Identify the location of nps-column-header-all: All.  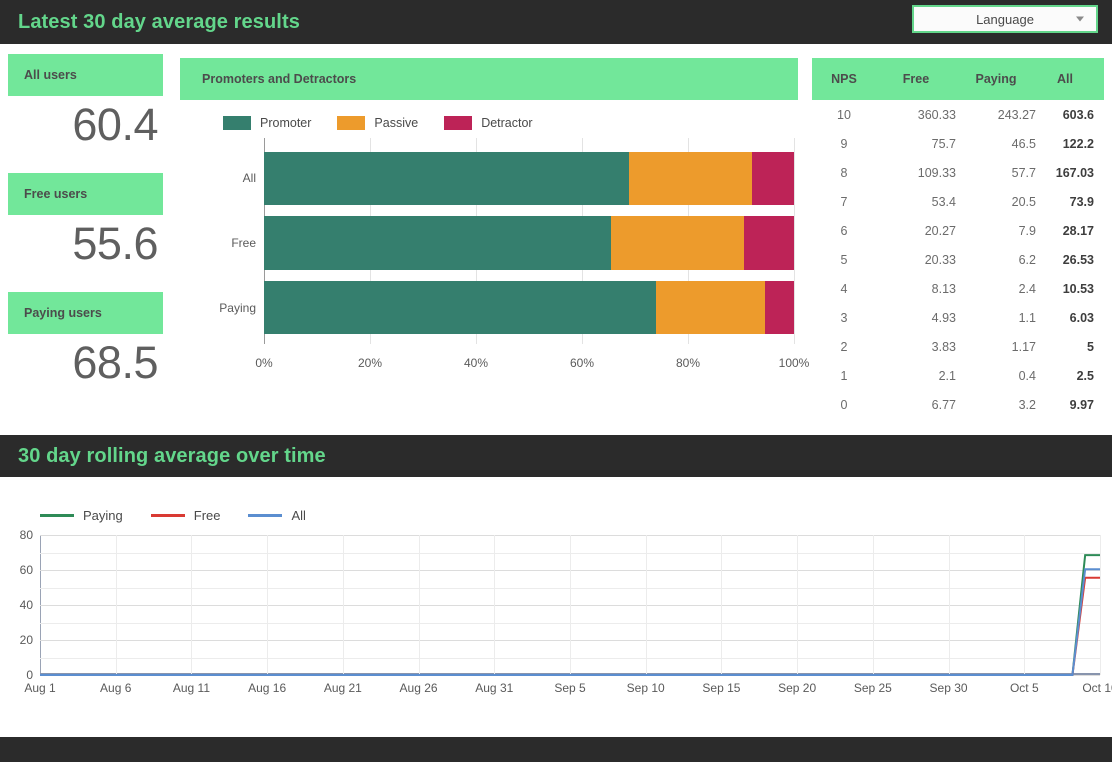
(1065, 79).